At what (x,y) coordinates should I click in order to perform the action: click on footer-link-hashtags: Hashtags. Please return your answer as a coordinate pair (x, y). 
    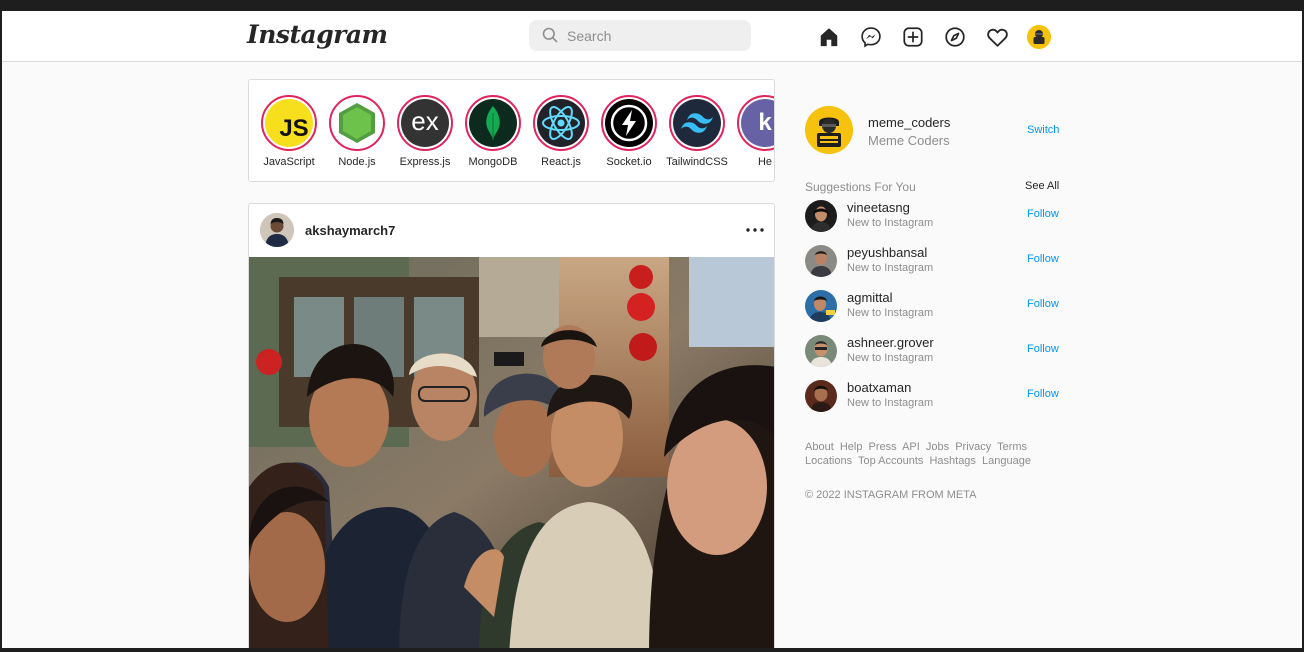
    Looking at the image, I should click on (952, 461).